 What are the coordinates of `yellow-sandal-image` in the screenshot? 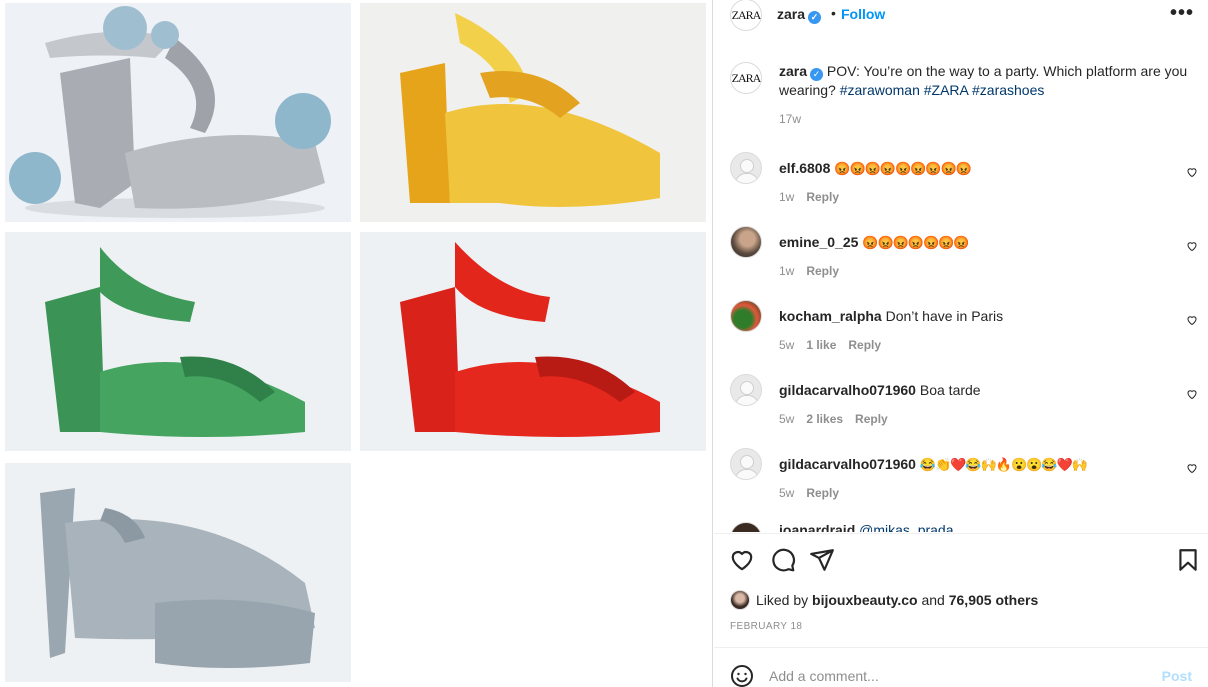 It's located at (533, 112).